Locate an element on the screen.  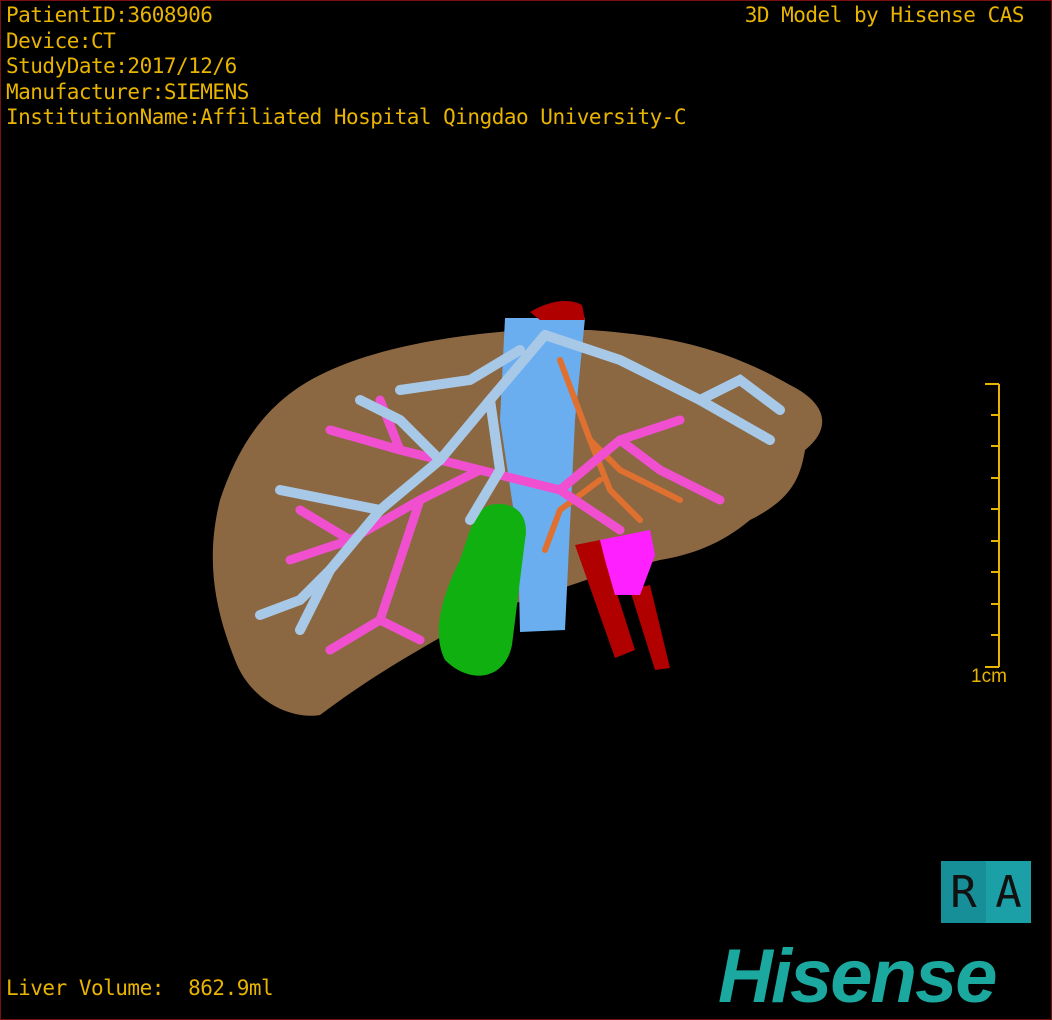
device: Device:CT is located at coordinates (61, 40).